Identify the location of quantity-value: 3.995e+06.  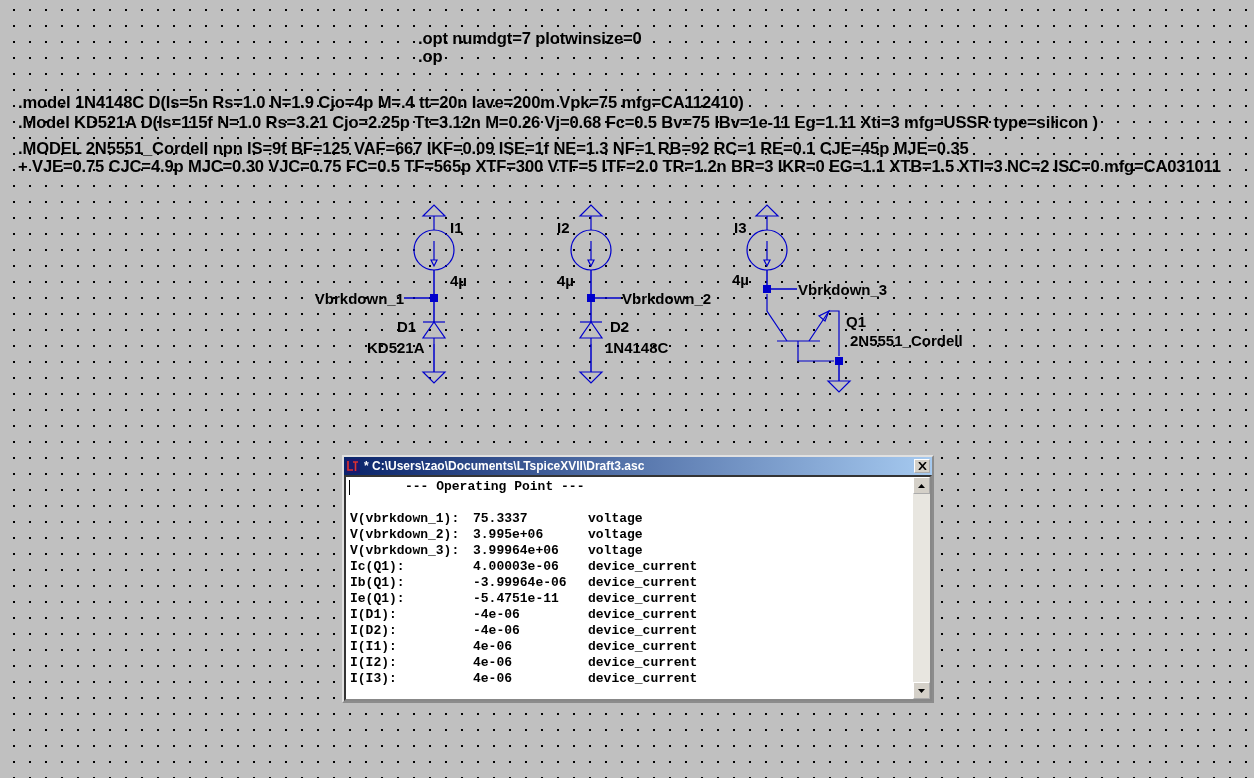
(509, 535).